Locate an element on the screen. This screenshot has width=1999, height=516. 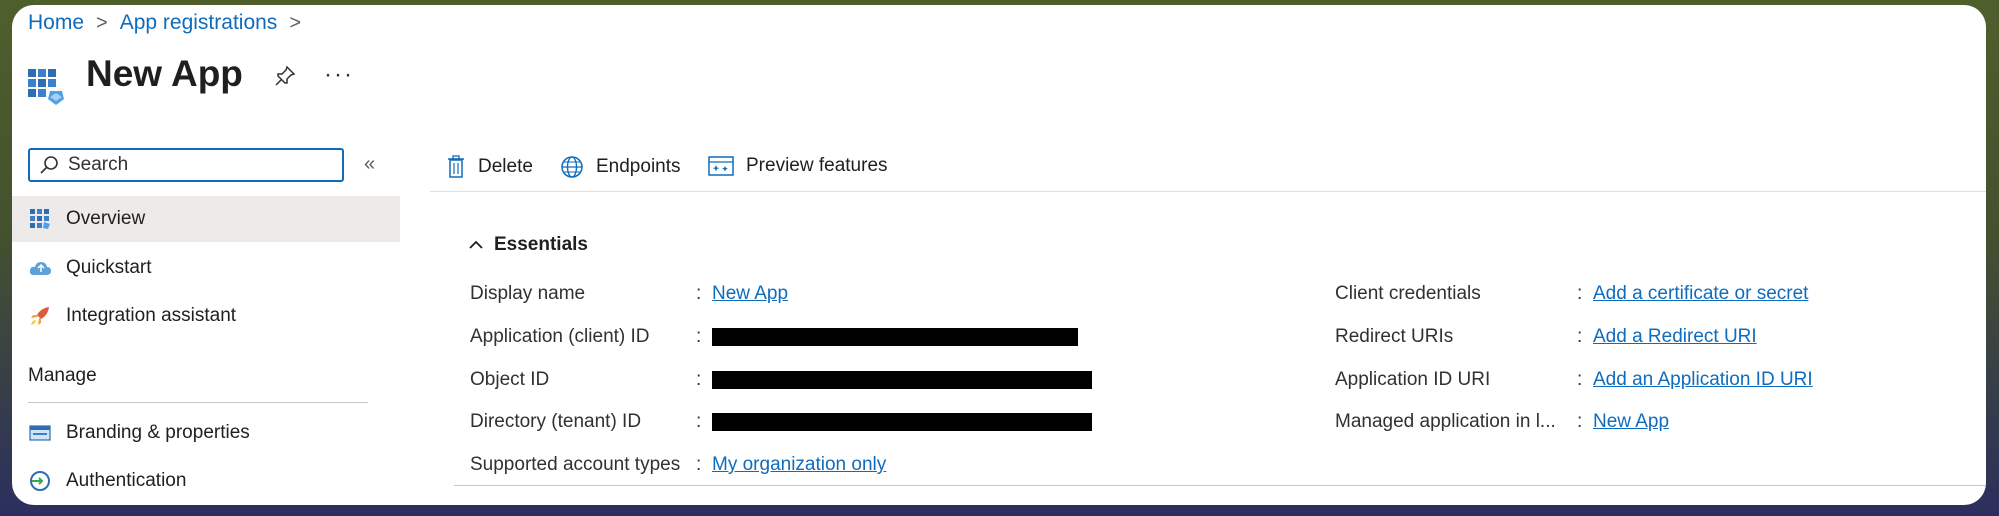
redacted-tenant-id is located at coordinates (902, 422).